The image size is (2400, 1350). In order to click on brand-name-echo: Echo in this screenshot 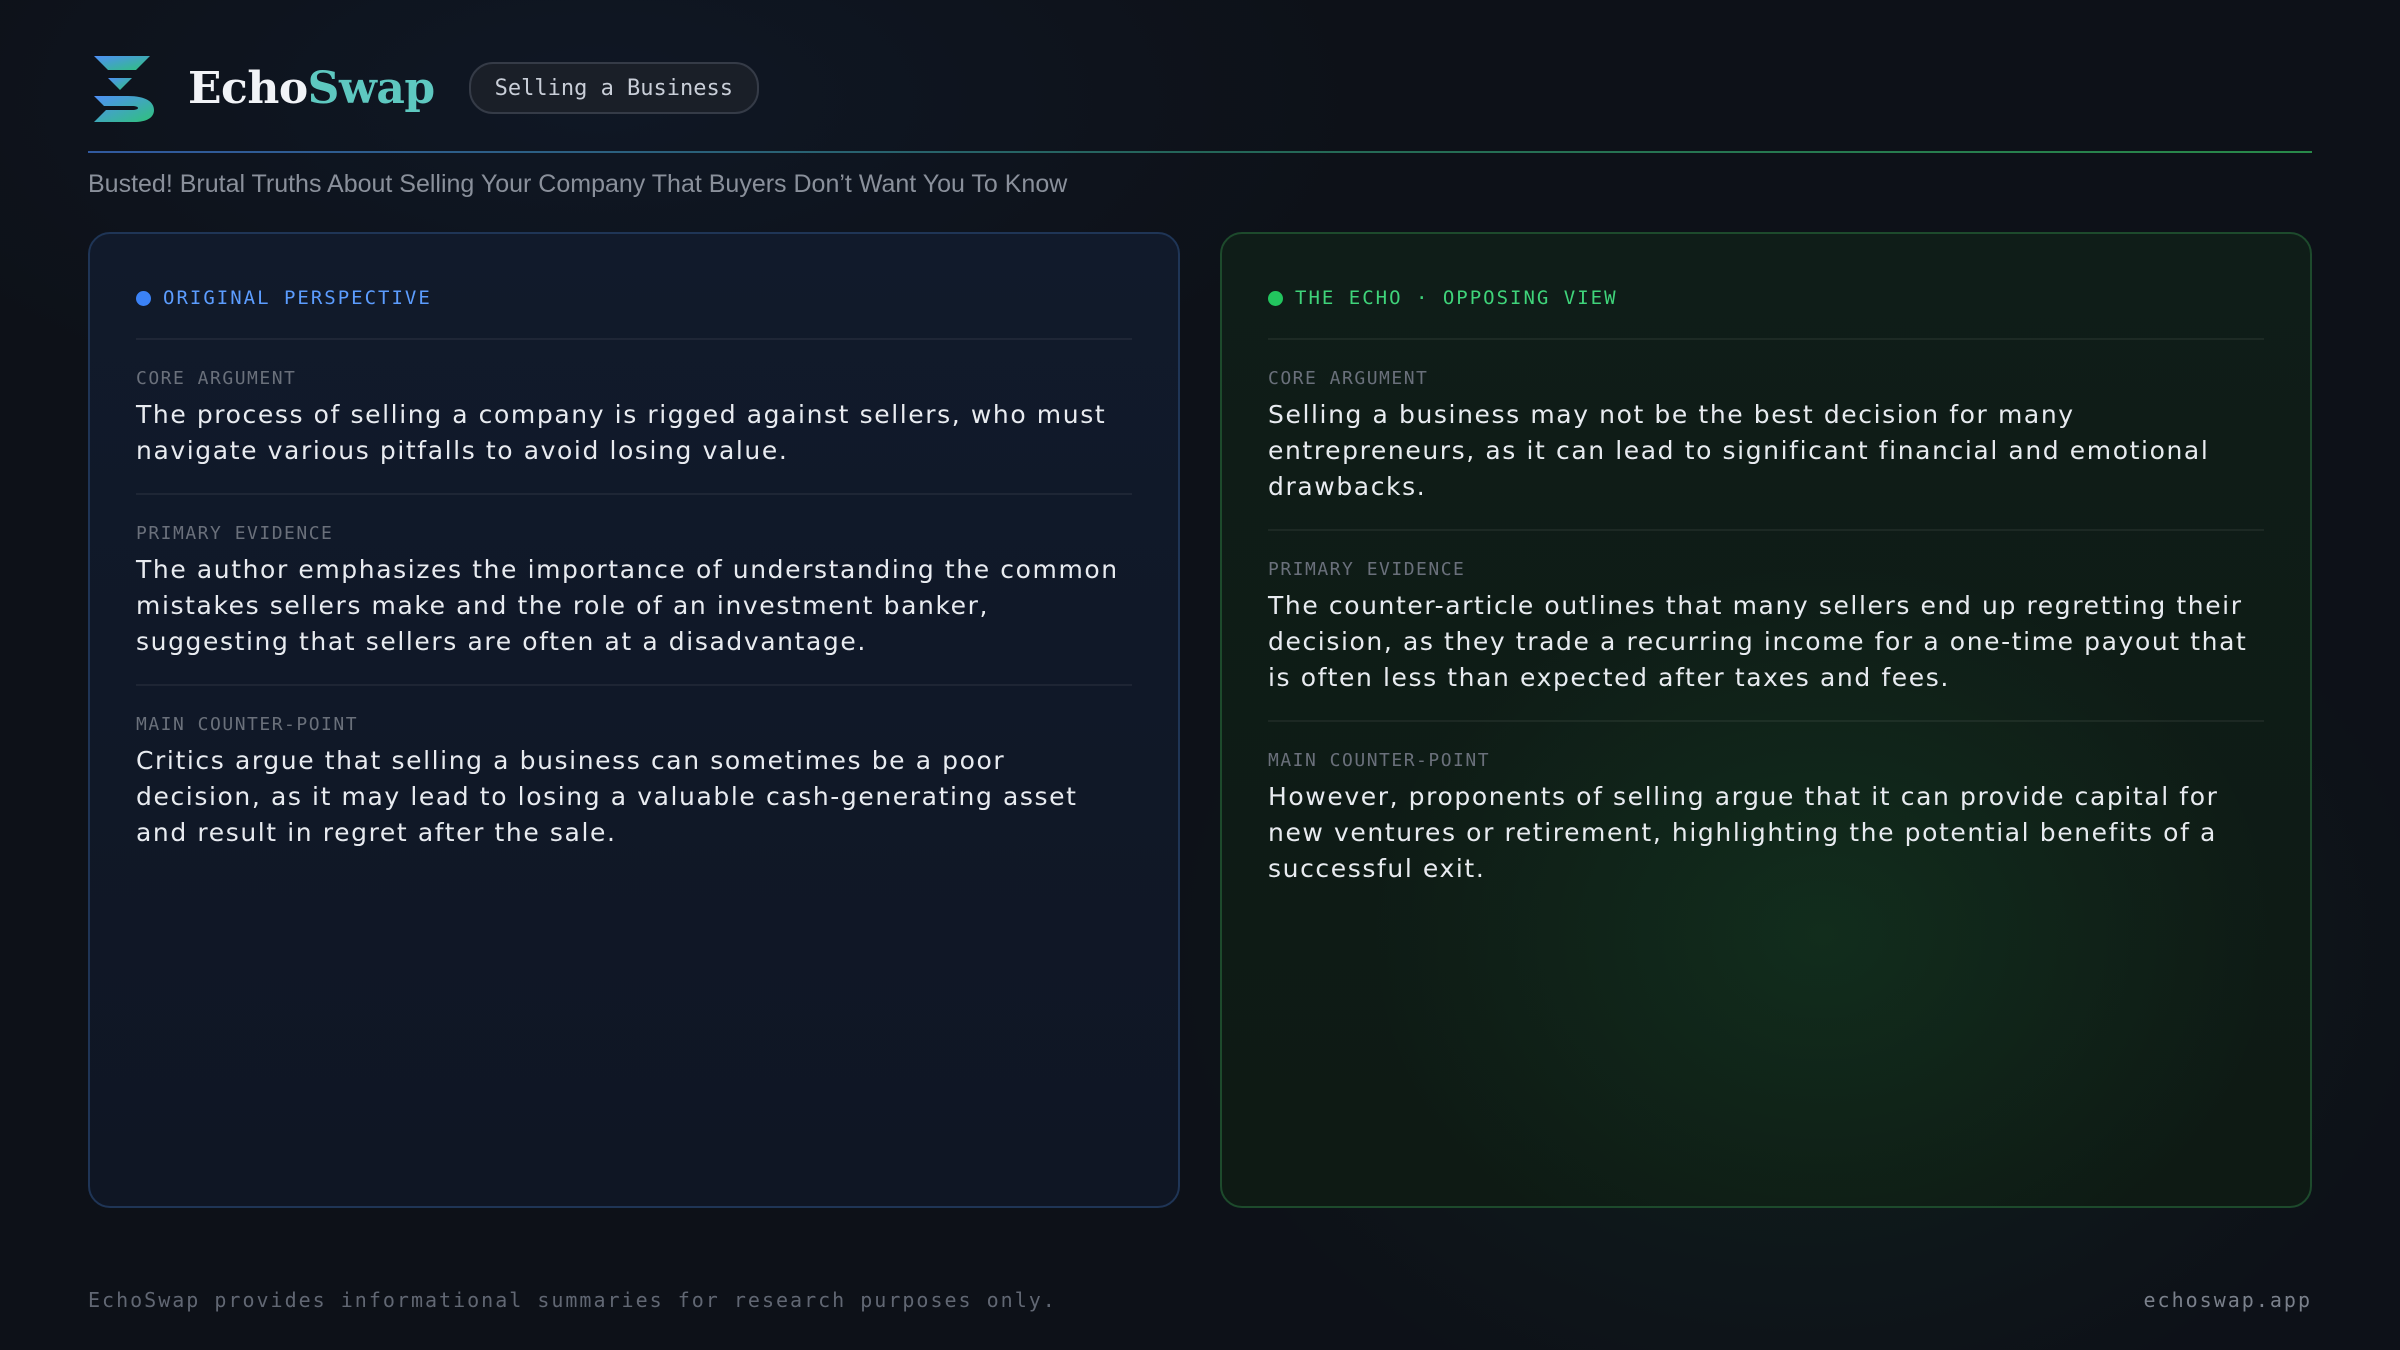, I will do `click(248, 88)`.